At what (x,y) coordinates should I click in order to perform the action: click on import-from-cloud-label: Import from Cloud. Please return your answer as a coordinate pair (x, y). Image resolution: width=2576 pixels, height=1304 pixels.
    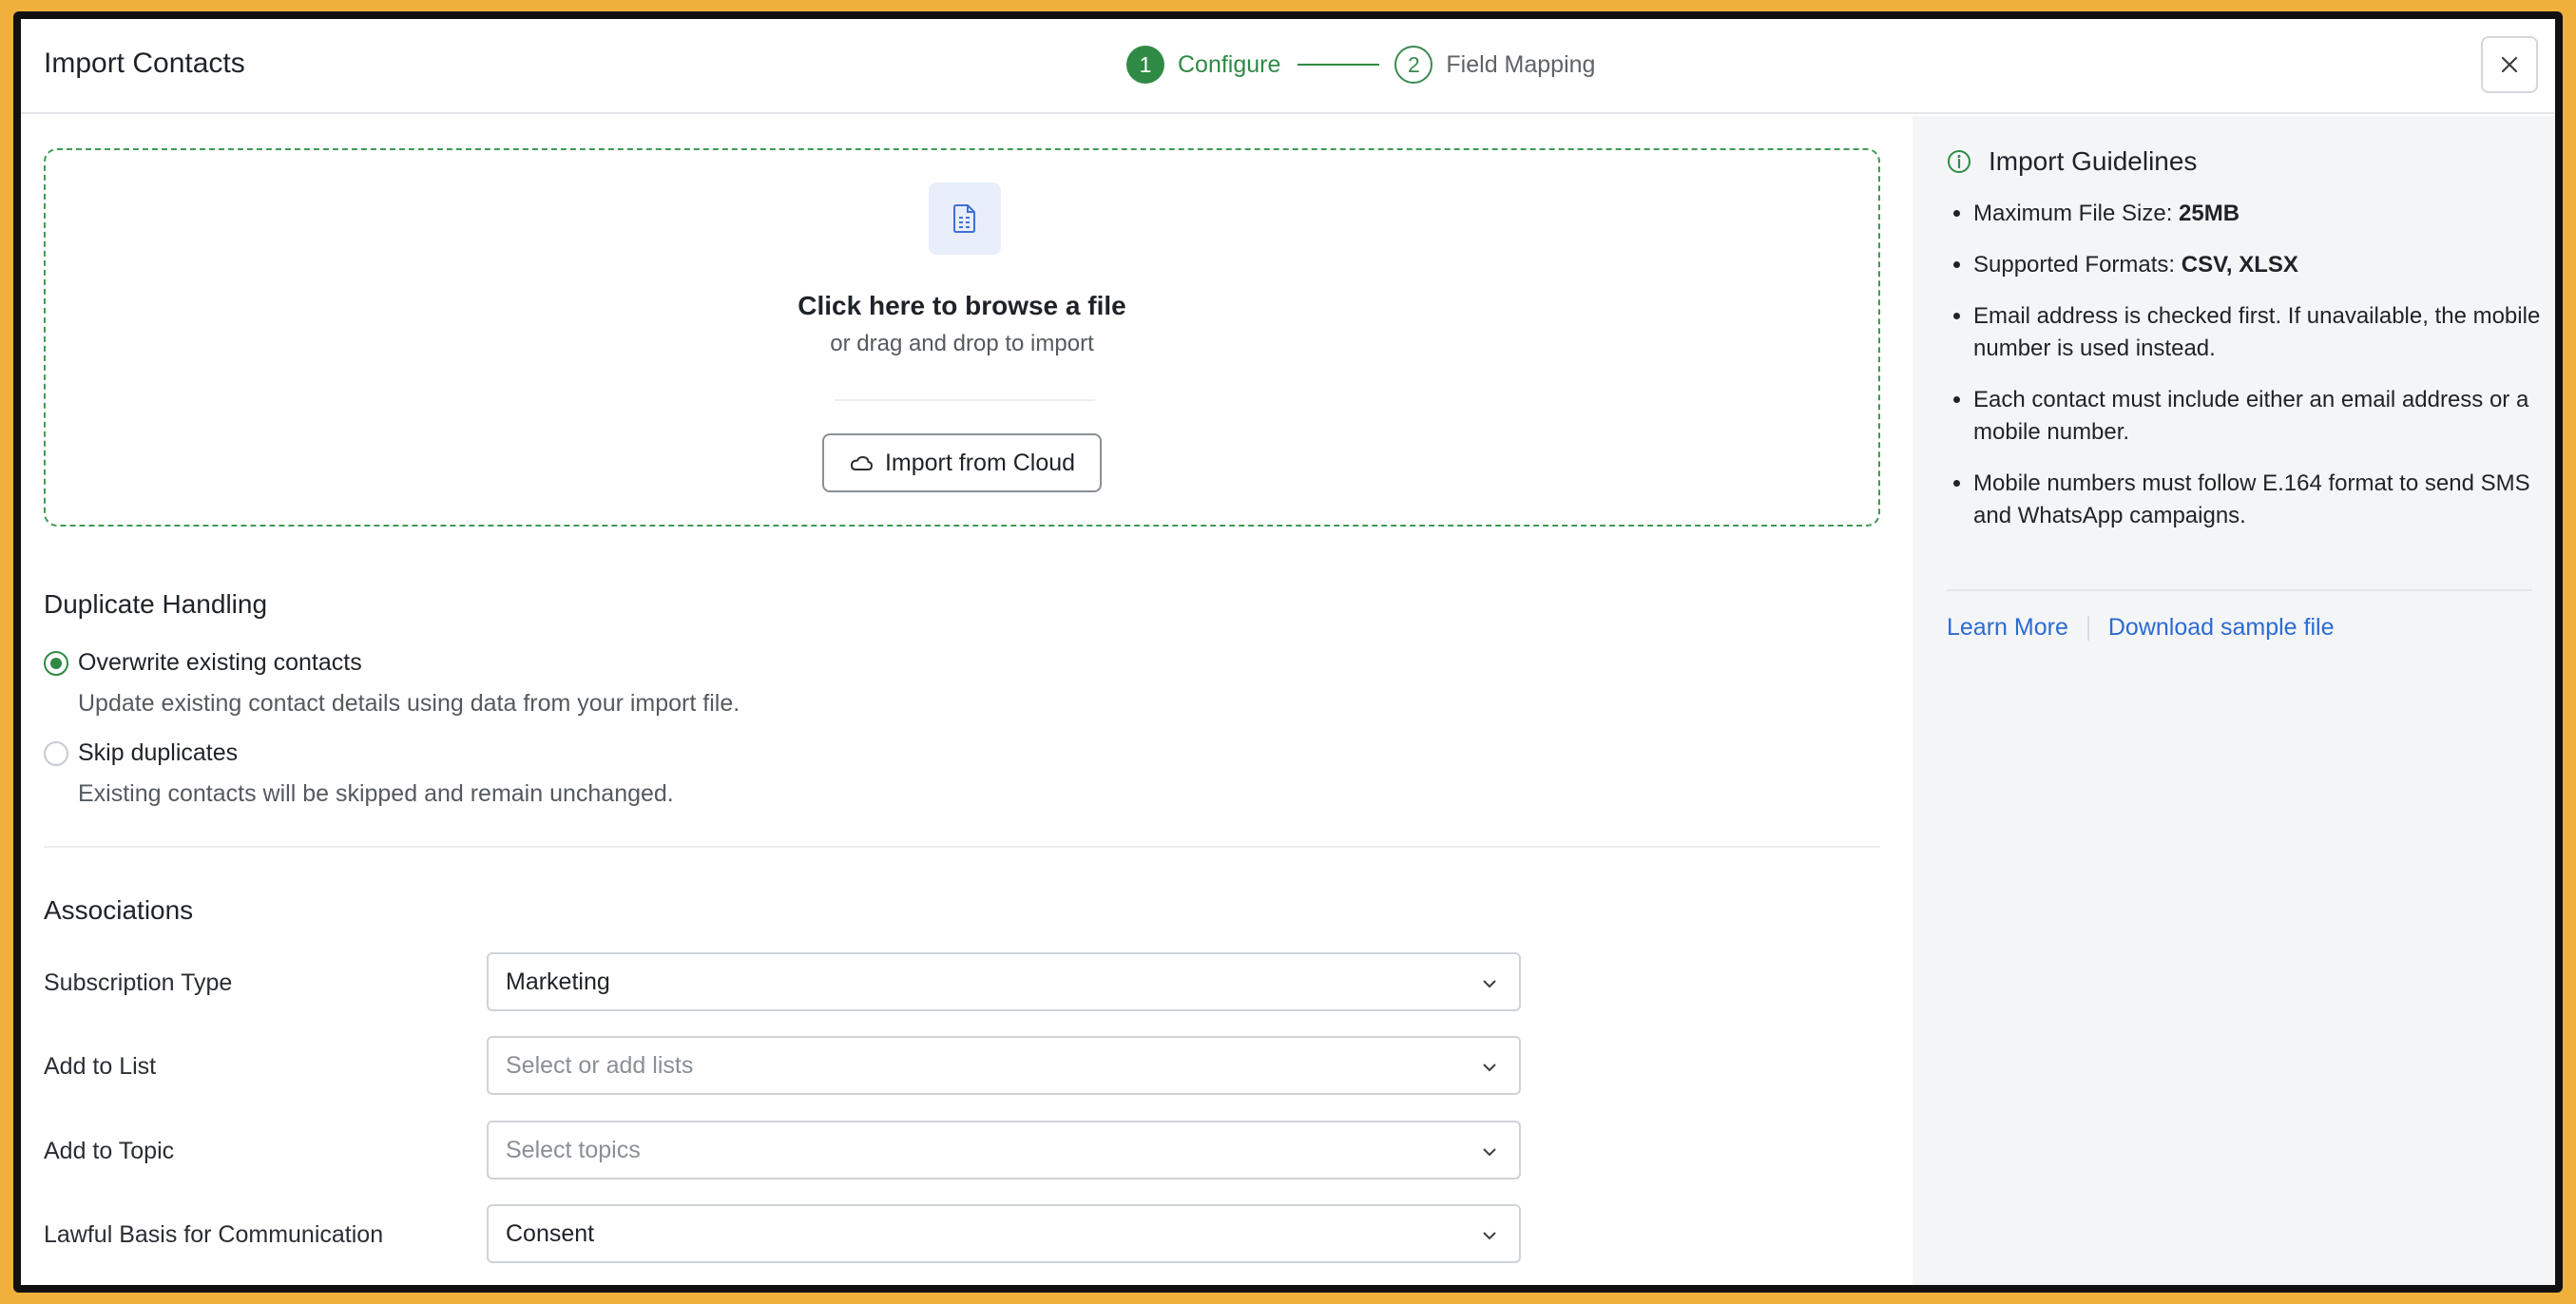
    Looking at the image, I should click on (980, 462).